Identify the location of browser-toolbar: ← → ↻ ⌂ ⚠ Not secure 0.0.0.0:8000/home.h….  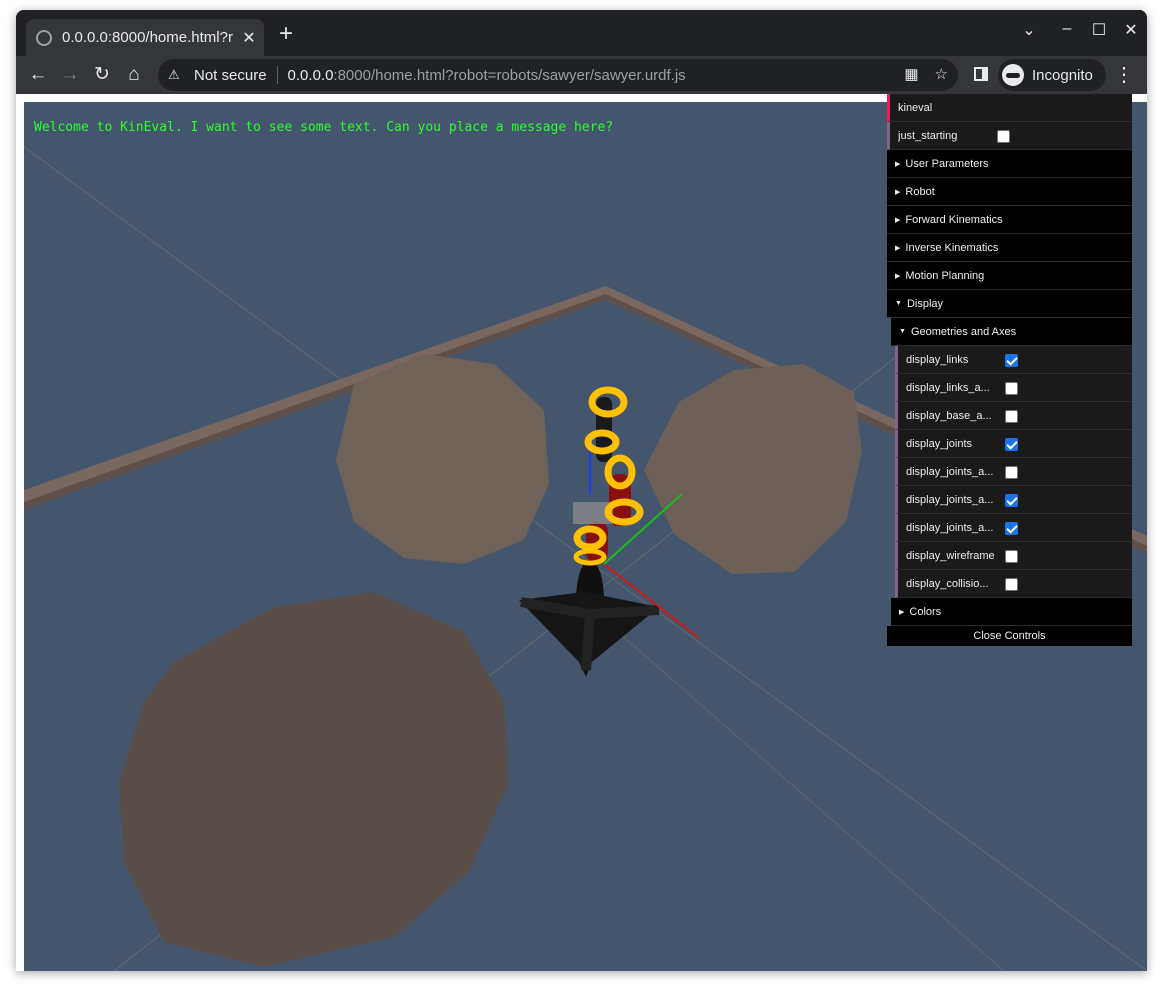
(581, 75).